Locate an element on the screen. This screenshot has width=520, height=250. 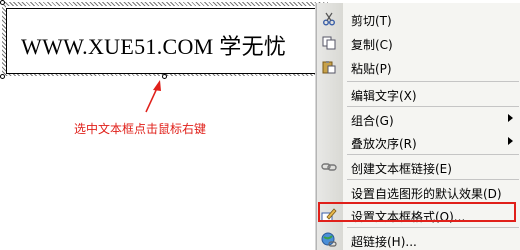
menu-item-edit-text: 编辑文字(X) is located at coordinates (418, 94).